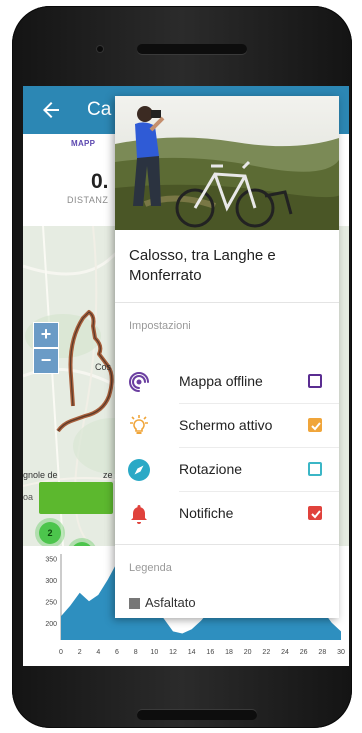 The image size is (362, 733). Describe the element at coordinates (117, 652) in the screenshot. I see `x-tick-label: 6` at that location.